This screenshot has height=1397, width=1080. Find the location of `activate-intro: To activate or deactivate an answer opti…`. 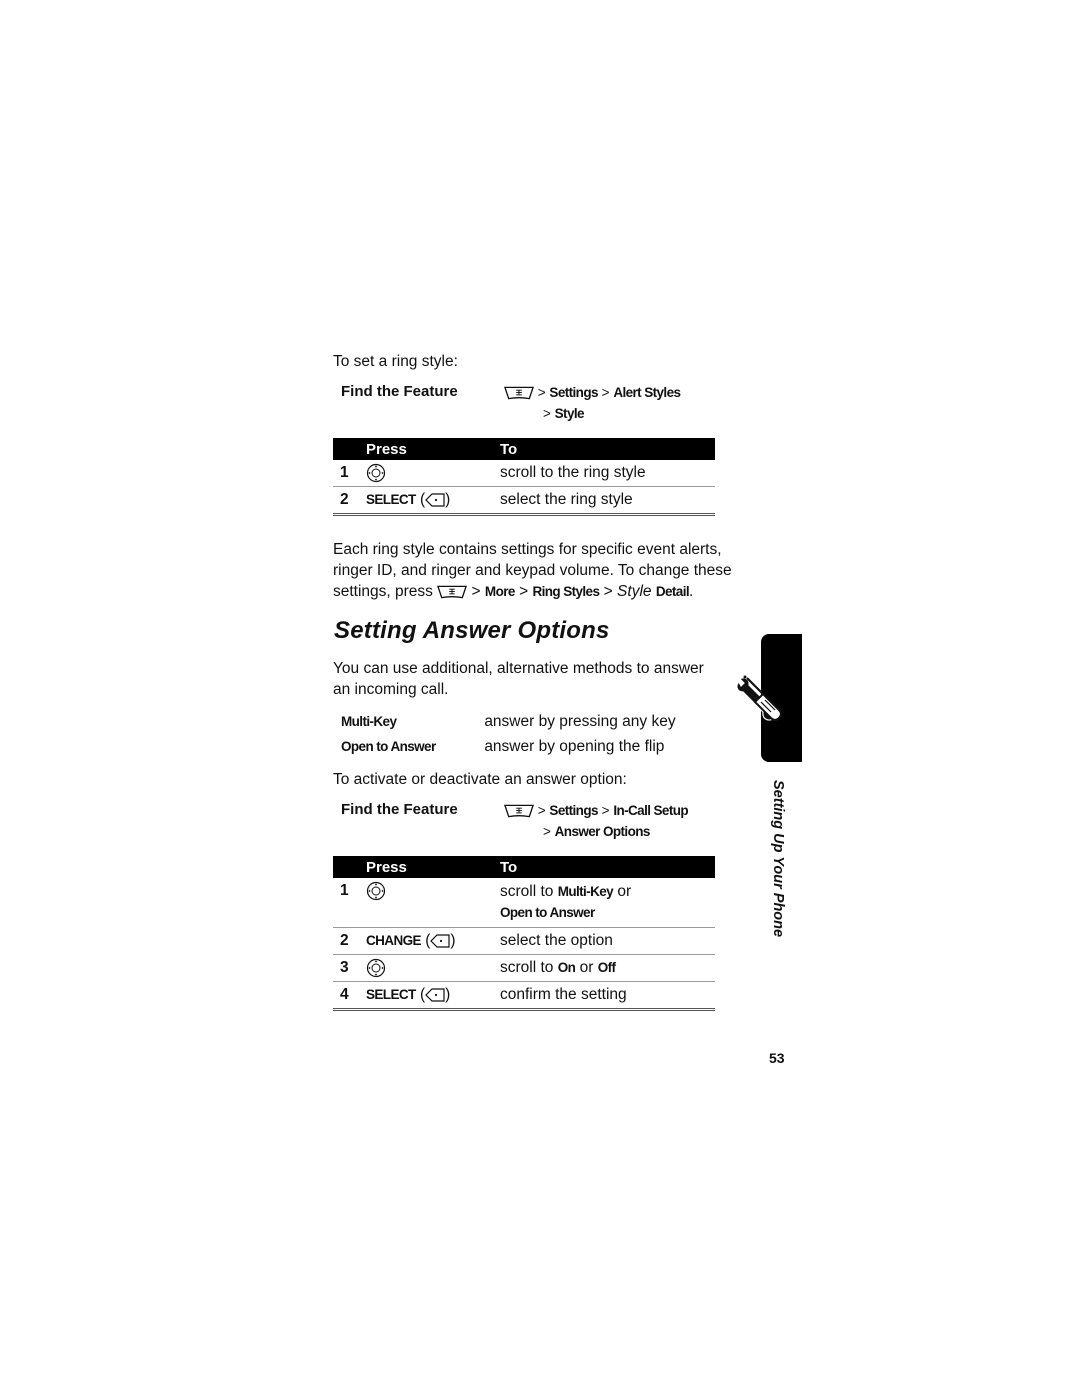

activate-intro: To activate or deactivate an answer opti… is located at coordinates (480, 779).